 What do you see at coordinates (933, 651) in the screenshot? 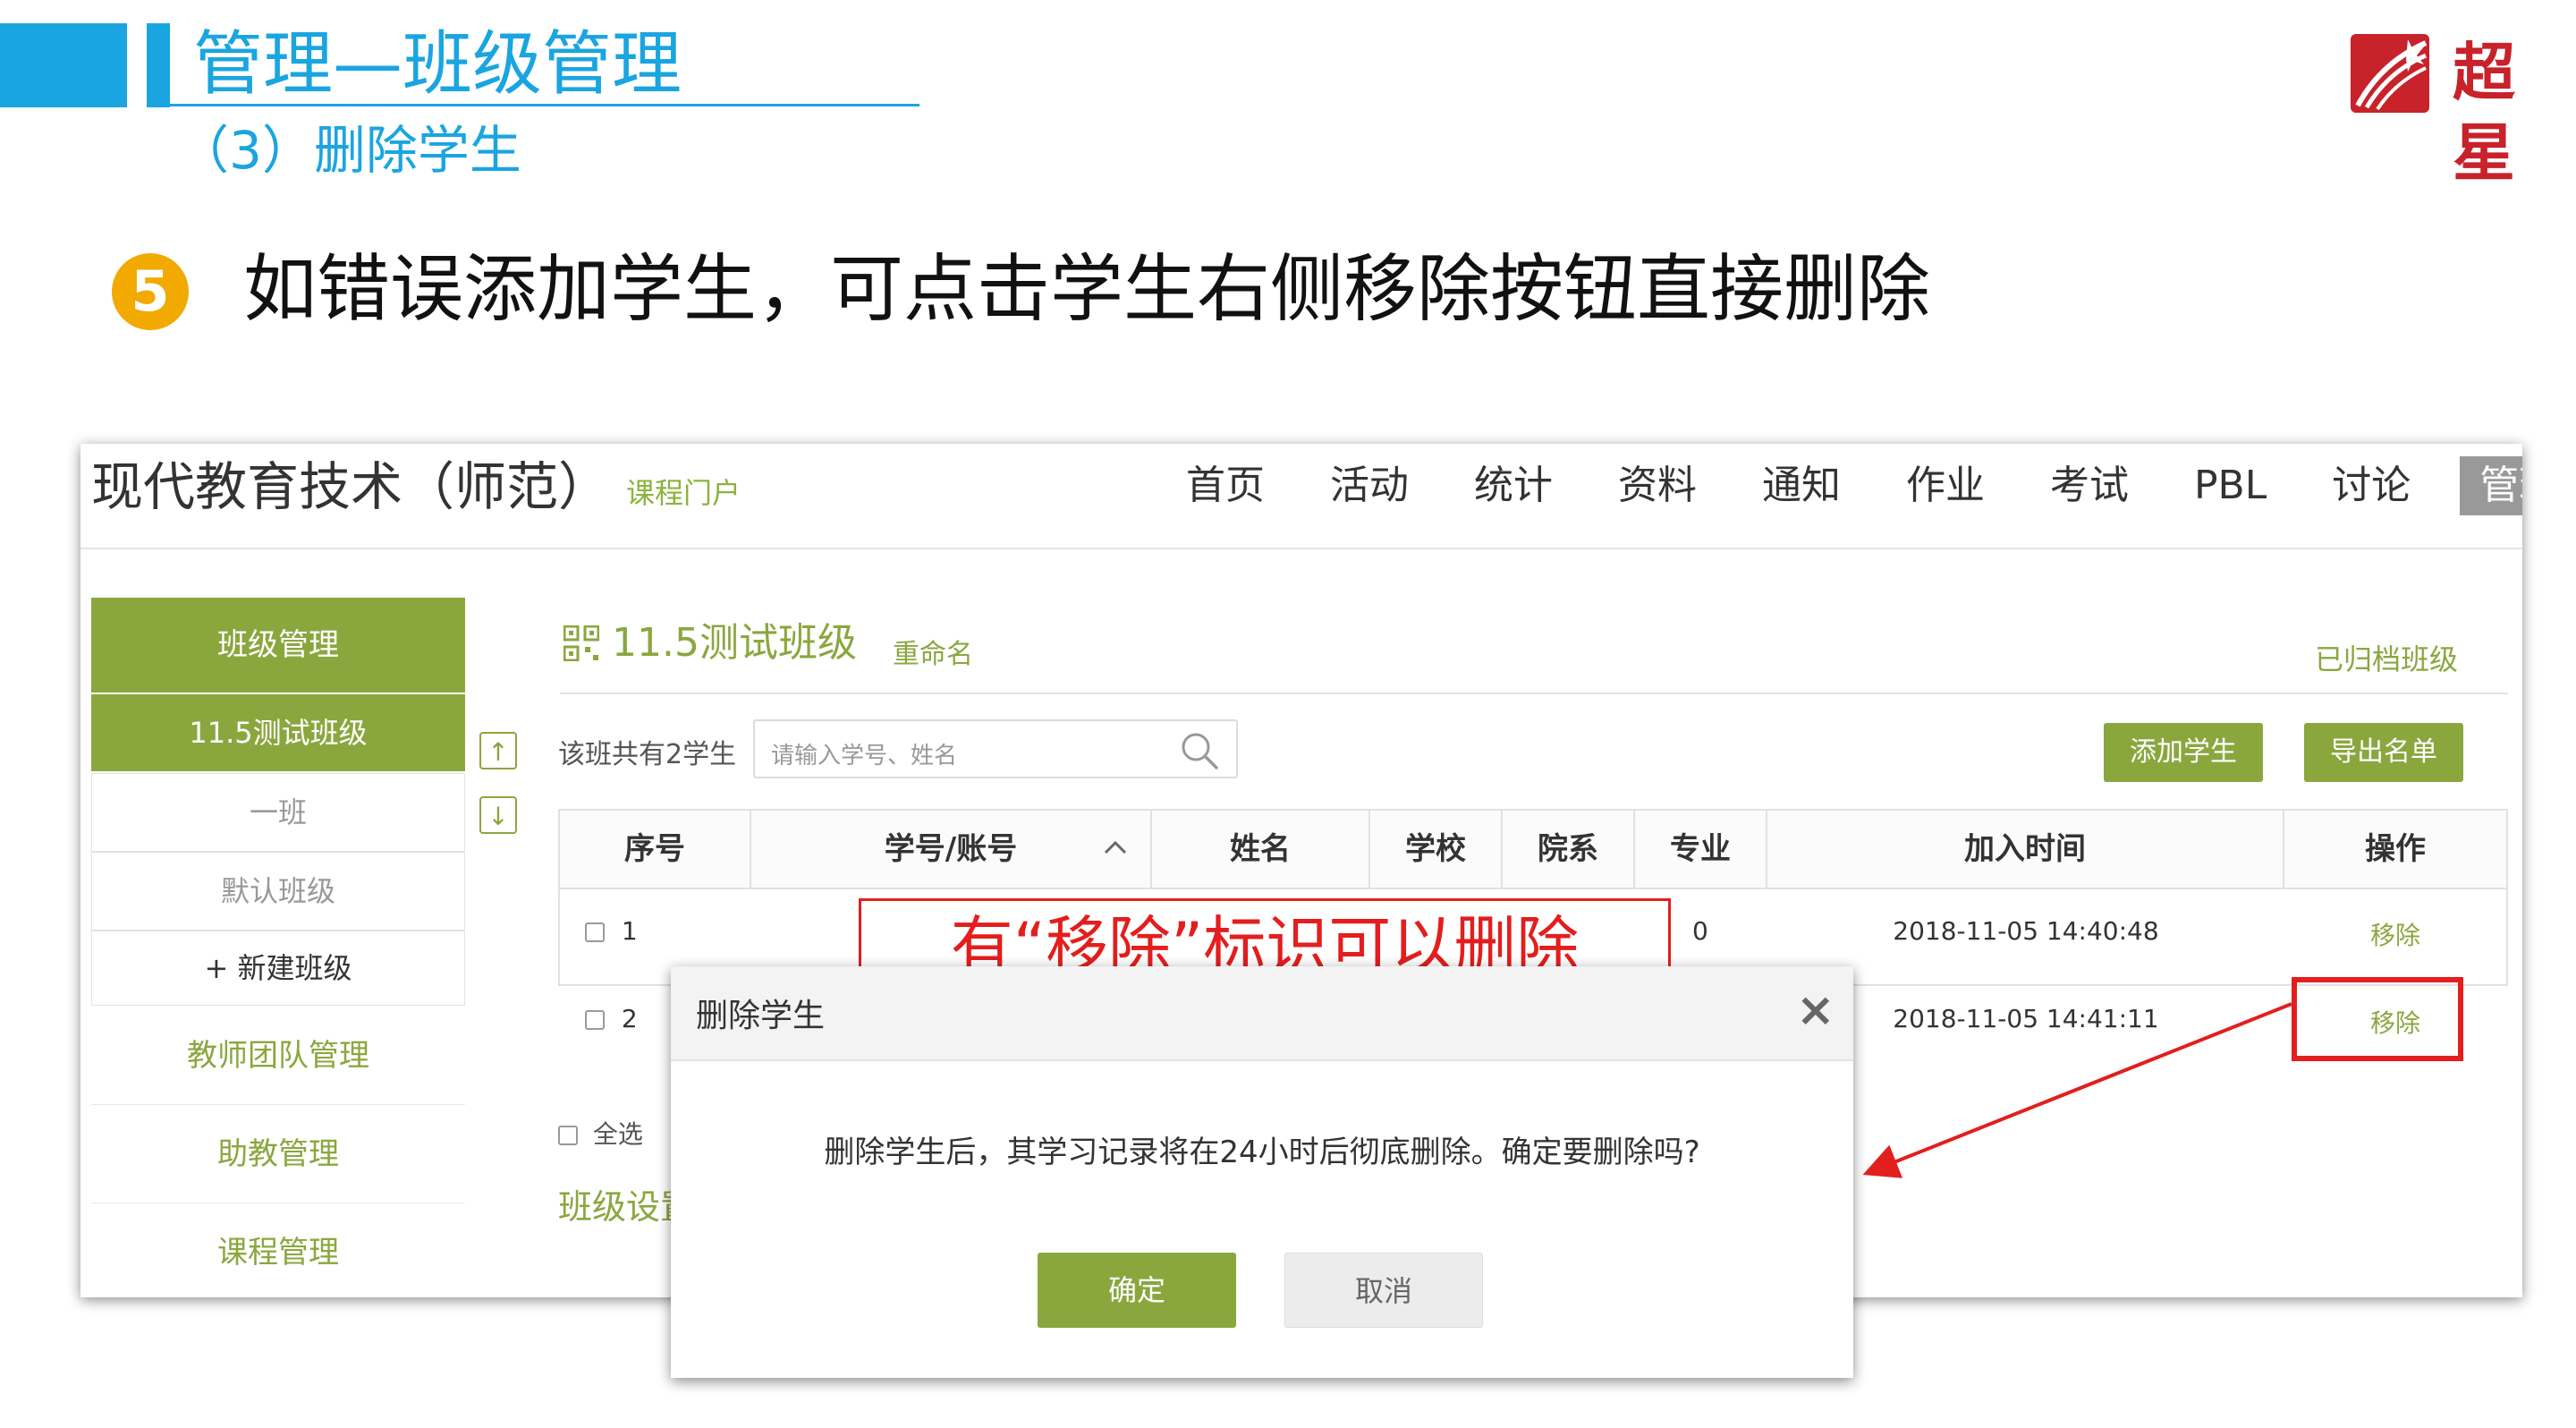
I see `rename-link: 重命名` at bounding box center [933, 651].